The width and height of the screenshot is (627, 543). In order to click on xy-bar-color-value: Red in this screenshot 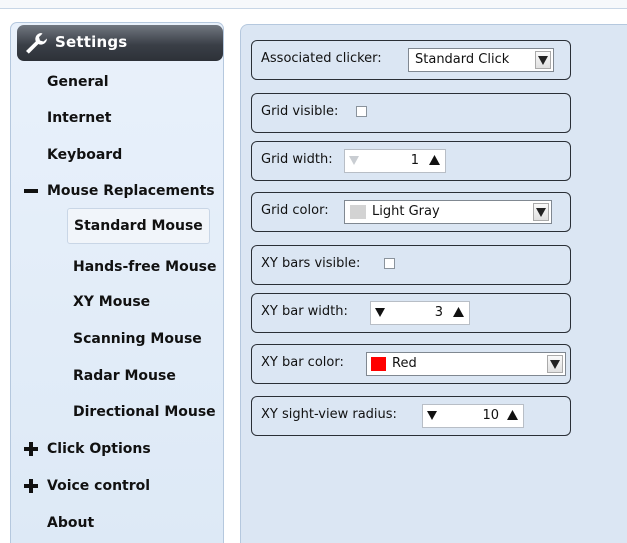, I will do `click(404, 363)`.